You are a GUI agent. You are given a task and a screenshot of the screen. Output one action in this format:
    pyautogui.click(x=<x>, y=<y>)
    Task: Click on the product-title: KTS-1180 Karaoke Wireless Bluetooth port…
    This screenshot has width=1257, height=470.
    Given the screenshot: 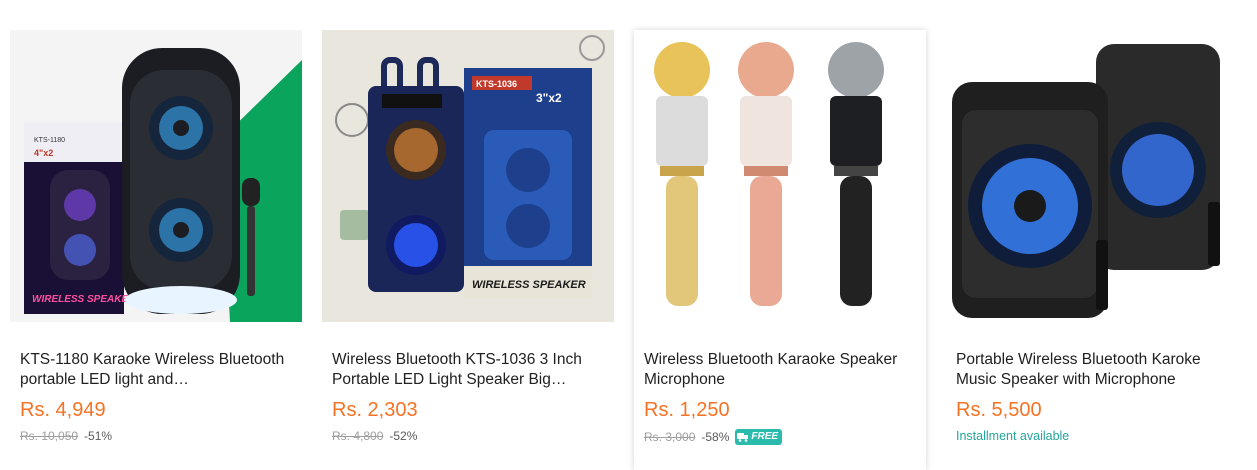 What is the action you would take?
    pyautogui.click(x=158, y=370)
    